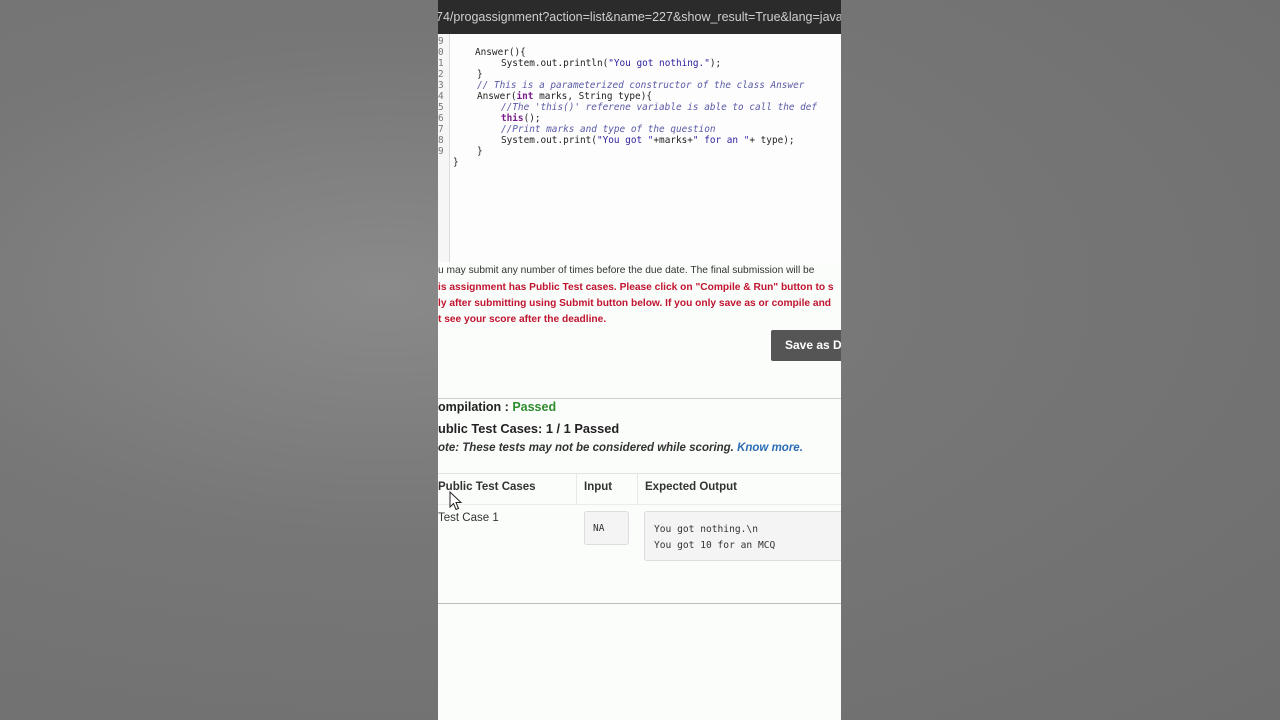 The image size is (1280, 720). I want to click on column-header-input: Input, so click(598, 487).